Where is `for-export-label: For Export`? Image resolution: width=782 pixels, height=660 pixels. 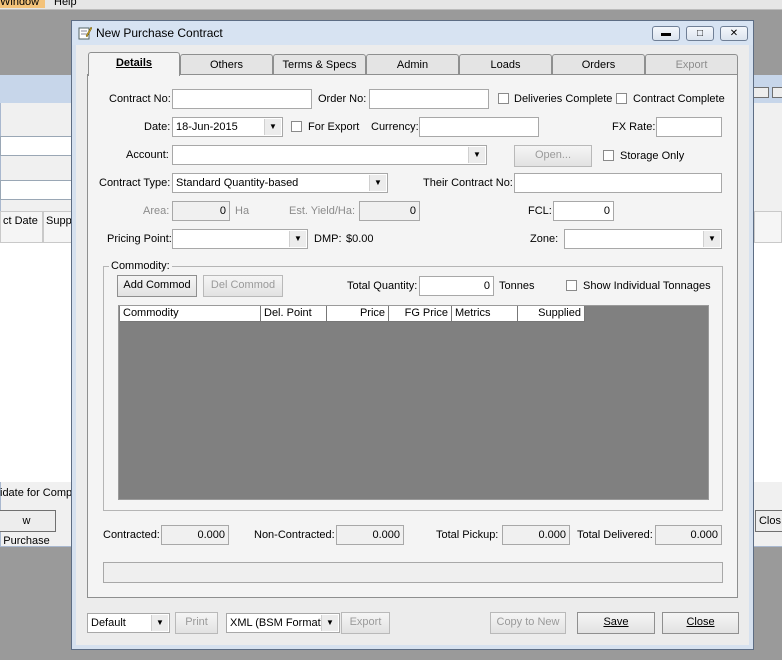
for-export-label: For Export is located at coordinates (334, 127).